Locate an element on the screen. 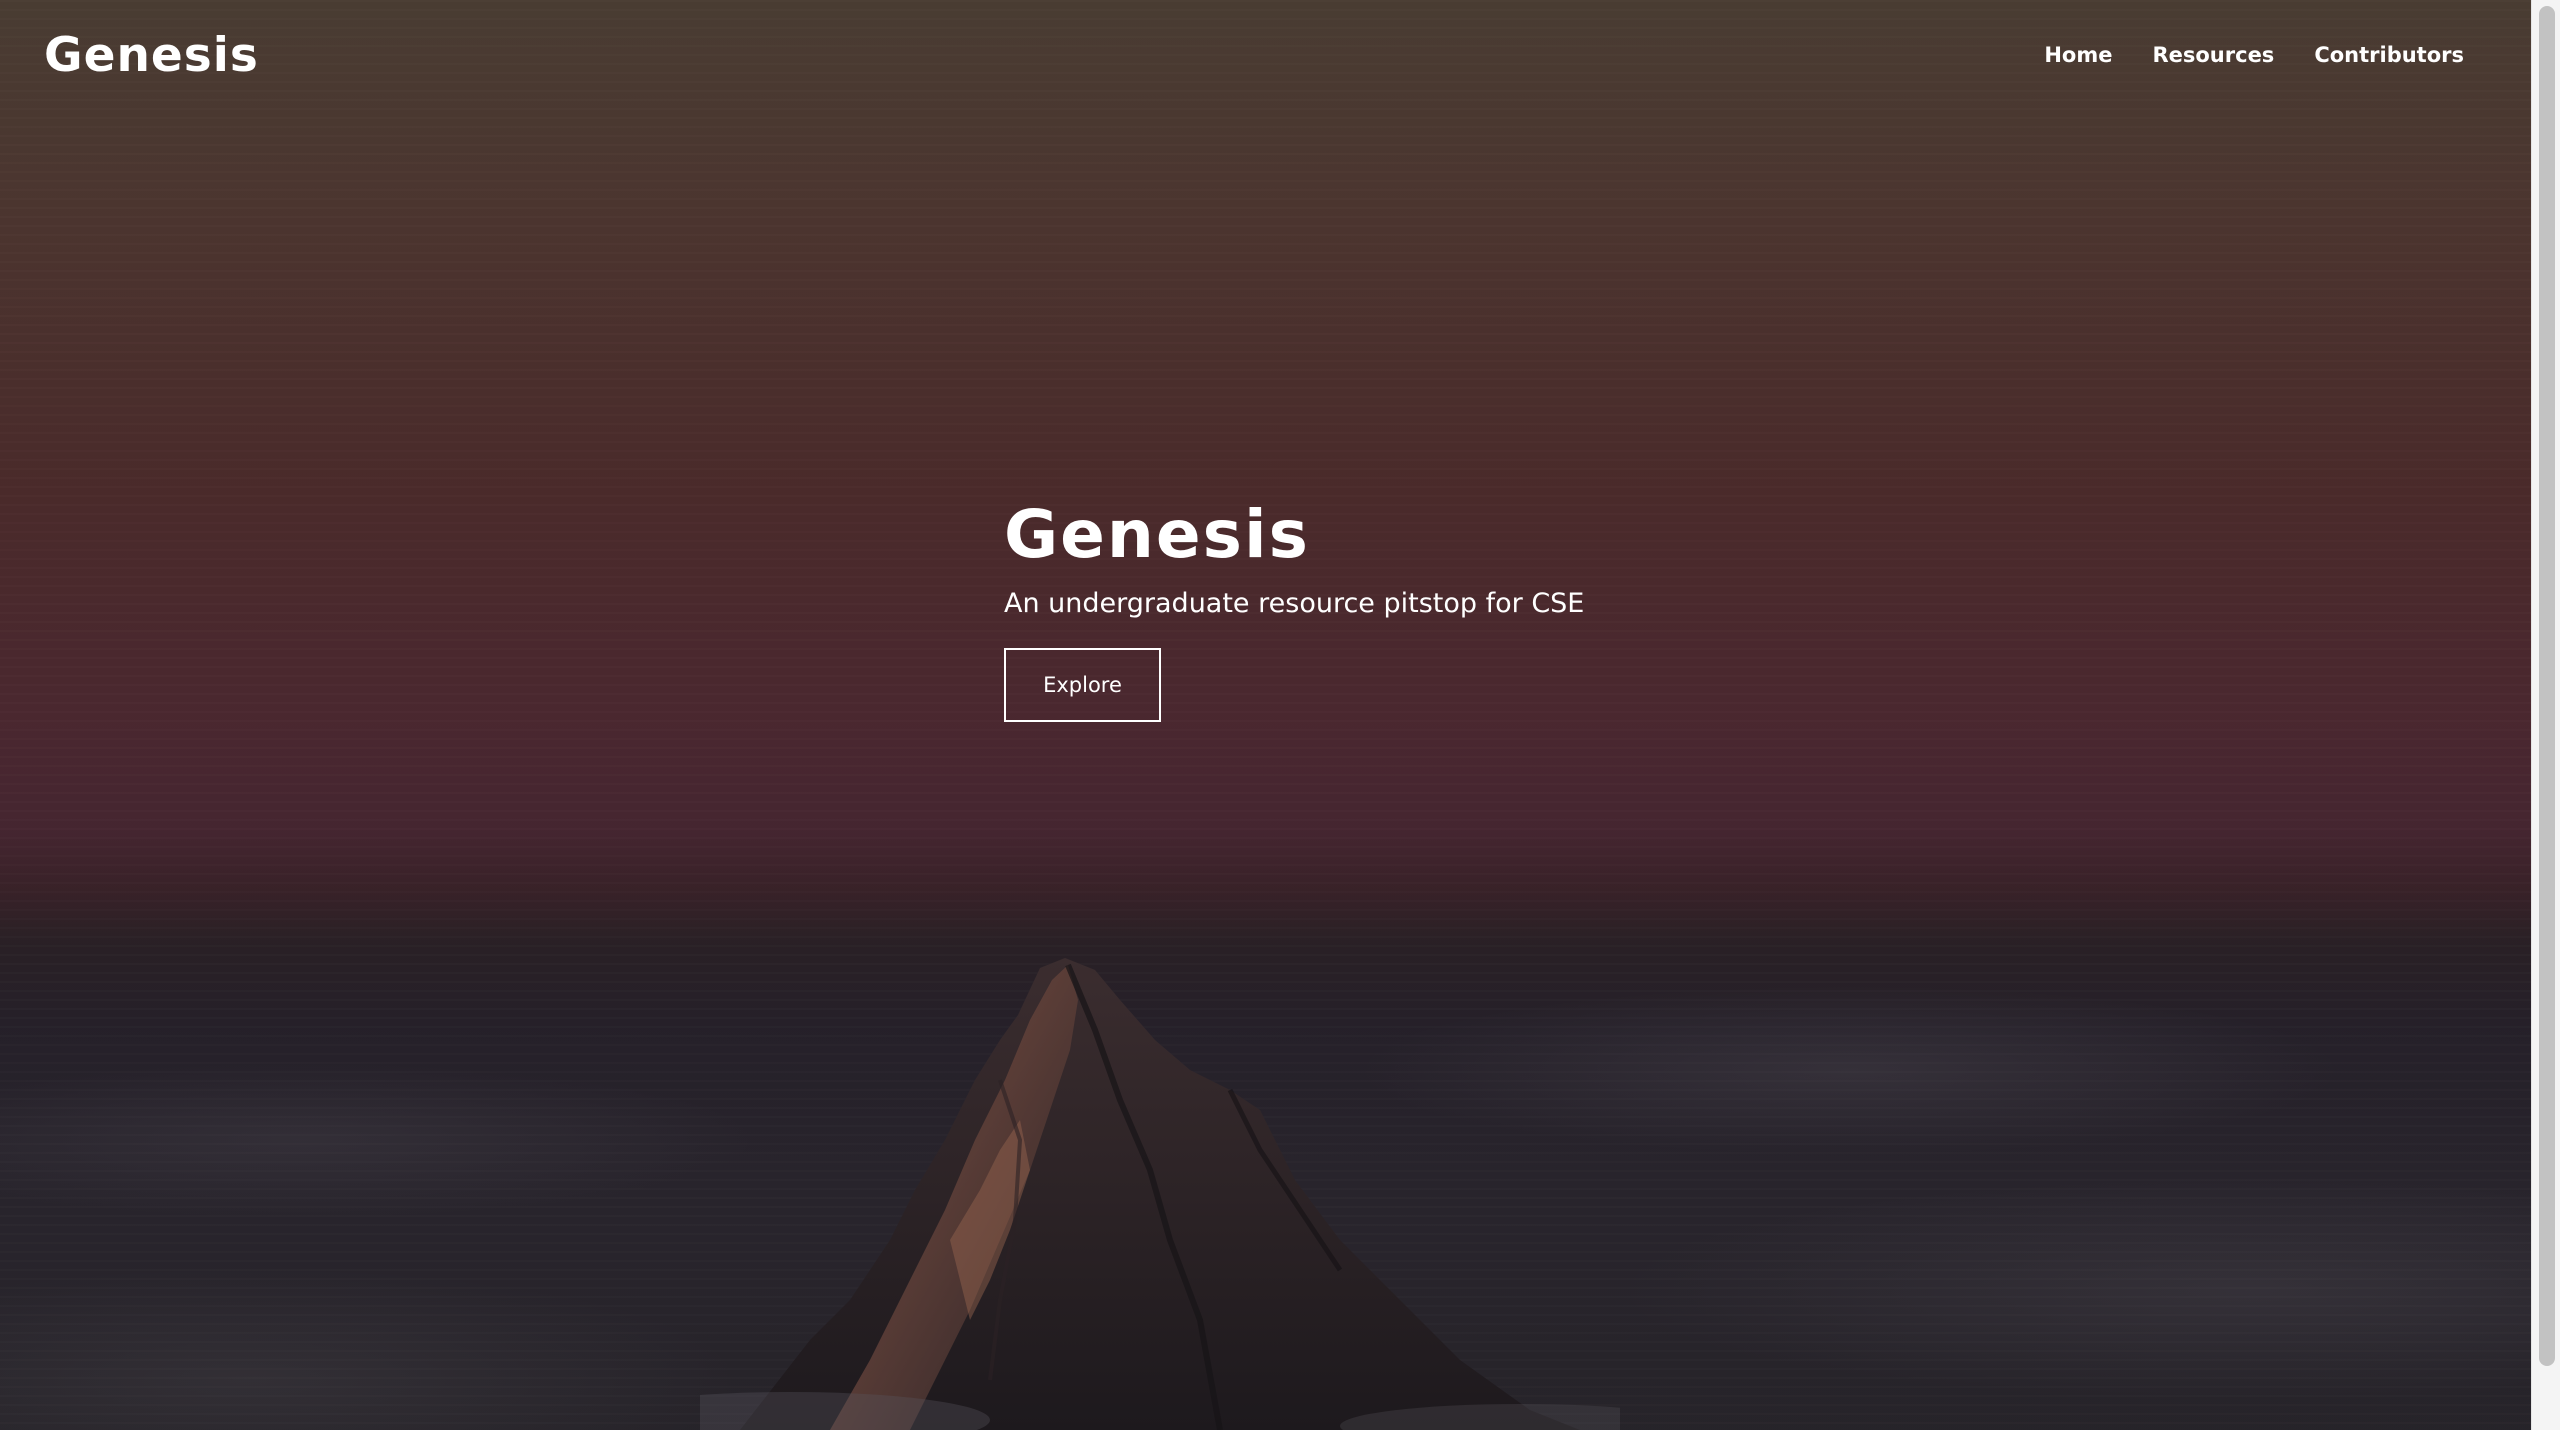  nav-link-resources: Resources is located at coordinates (2213, 55).